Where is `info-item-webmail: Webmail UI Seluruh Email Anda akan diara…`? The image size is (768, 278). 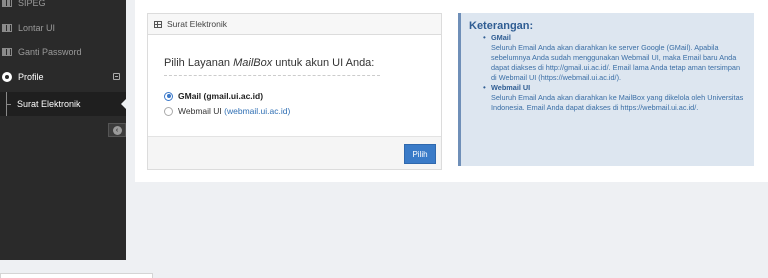
info-item-webmail: Webmail UI Seluruh Email Anda akan diara… is located at coordinates (614, 98).